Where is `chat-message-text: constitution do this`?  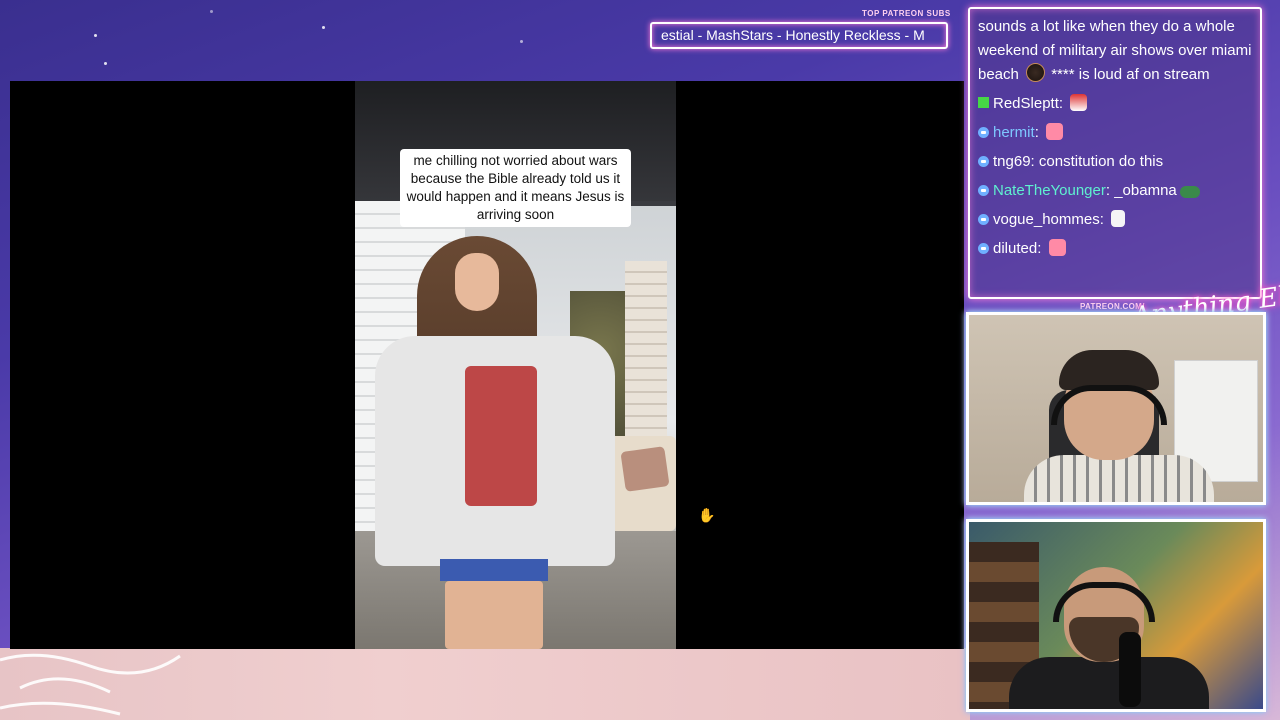 chat-message-text: constitution do this is located at coordinates (1101, 161).